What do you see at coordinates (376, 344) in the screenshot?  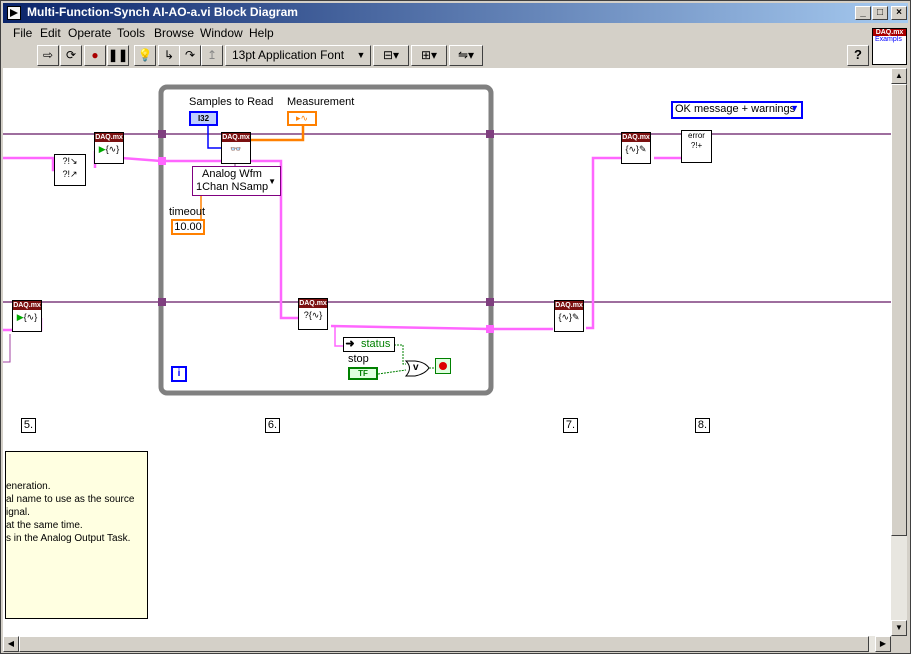 I see `status-label: status` at bounding box center [376, 344].